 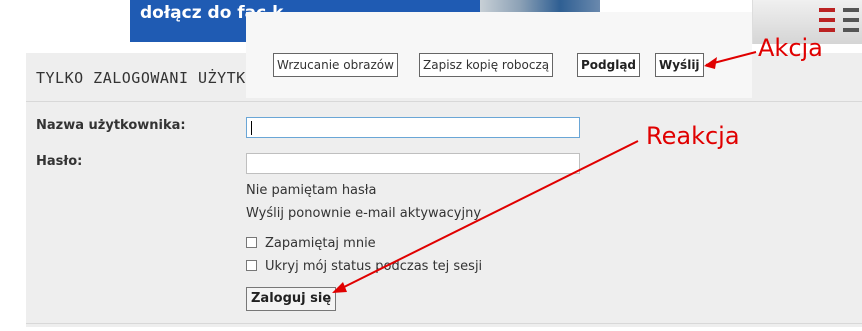 What do you see at coordinates (291, 299) in the screenshot?
I see `login-button: Zaloguj się` at bounding box center [291, 299].